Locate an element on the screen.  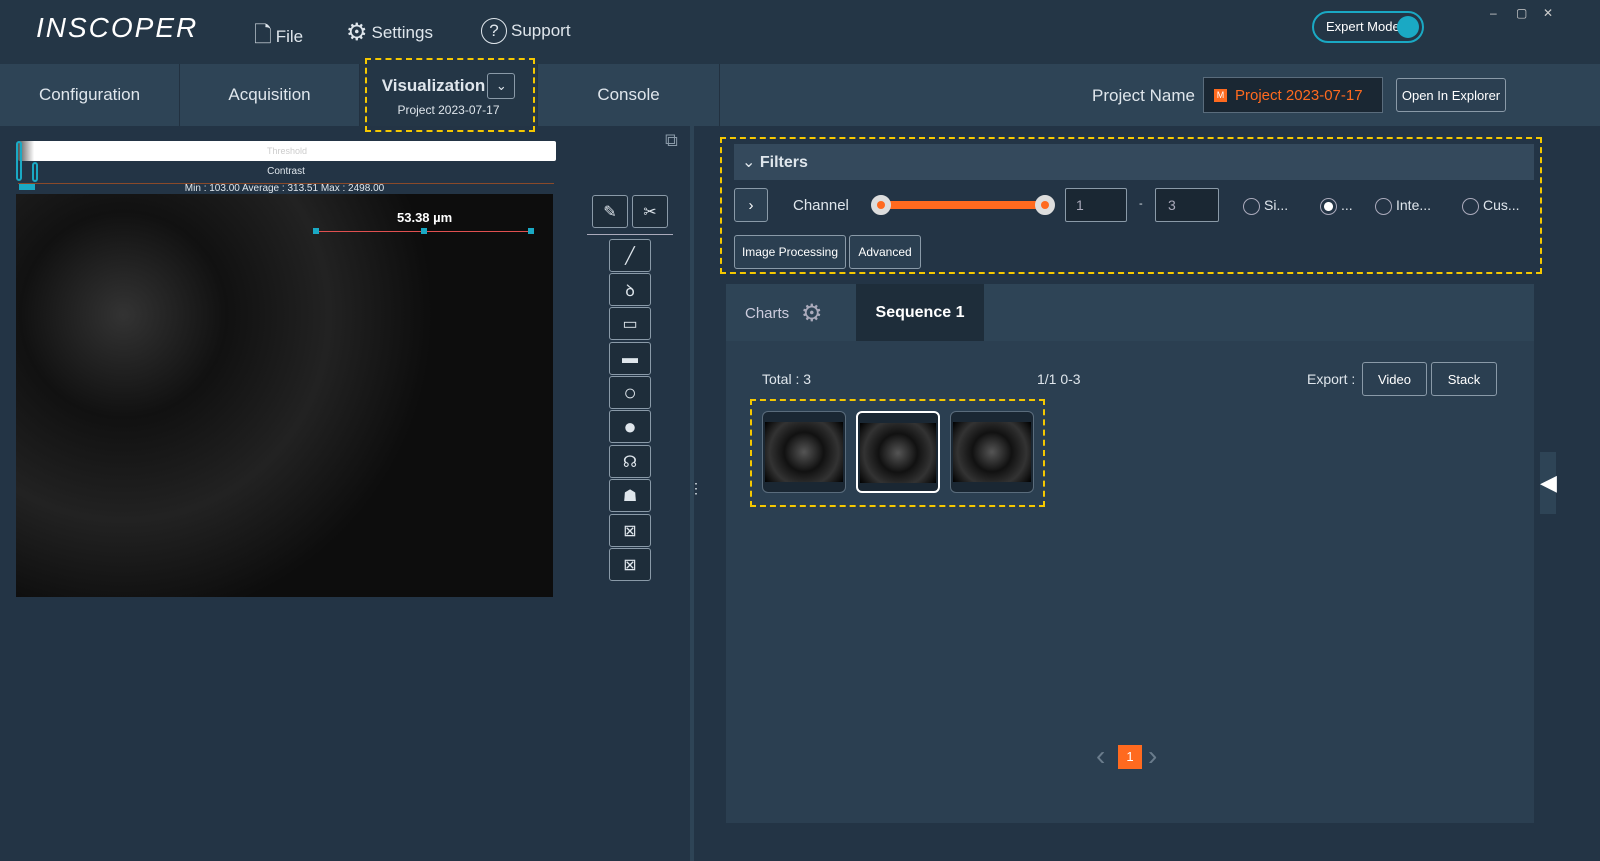
next-page-icon: › is located at coordinates (1152, 756).